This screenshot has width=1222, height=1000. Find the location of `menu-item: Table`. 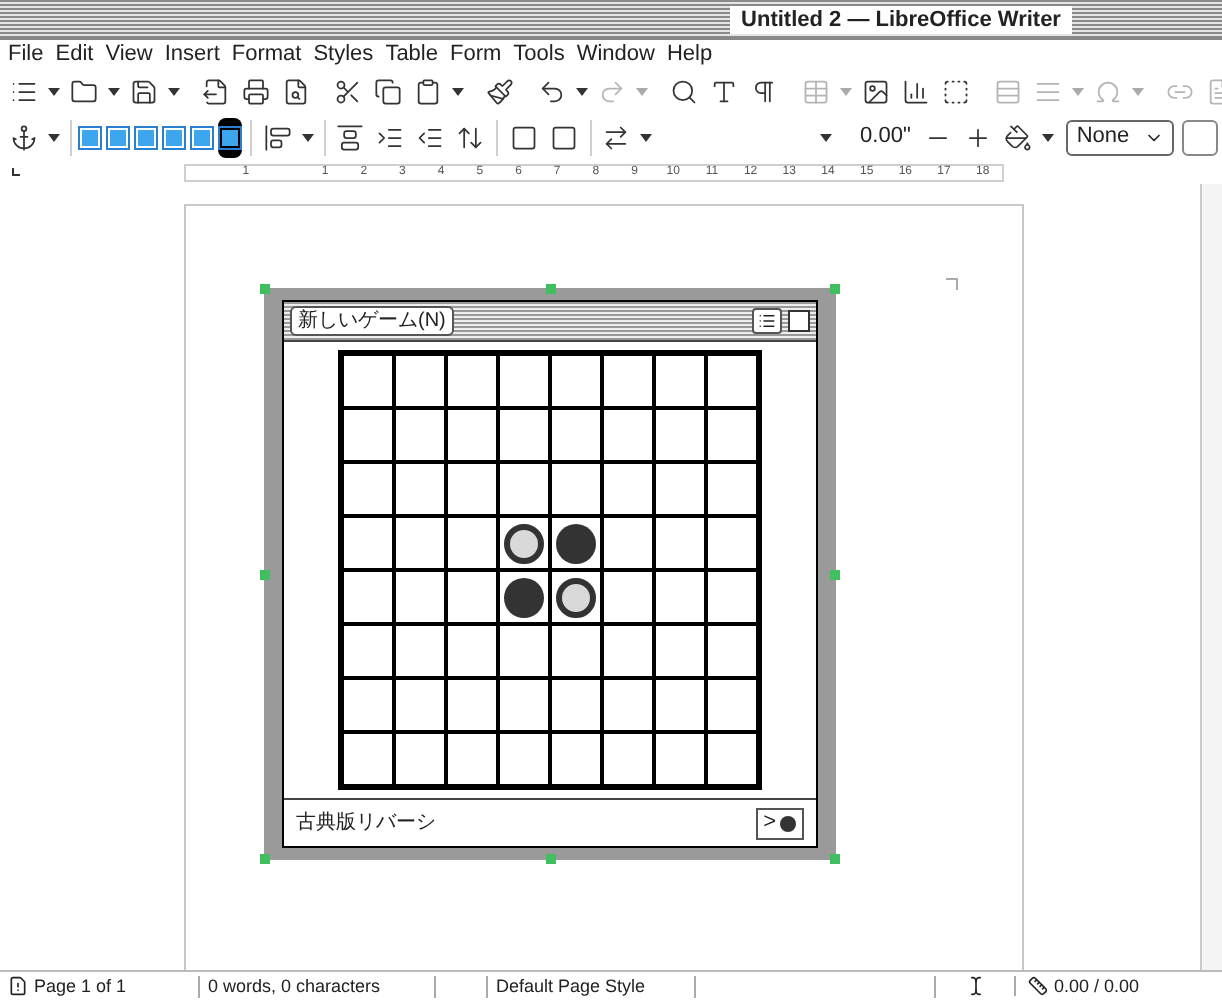

menu-item: Table is located at coordinates (411, 55).